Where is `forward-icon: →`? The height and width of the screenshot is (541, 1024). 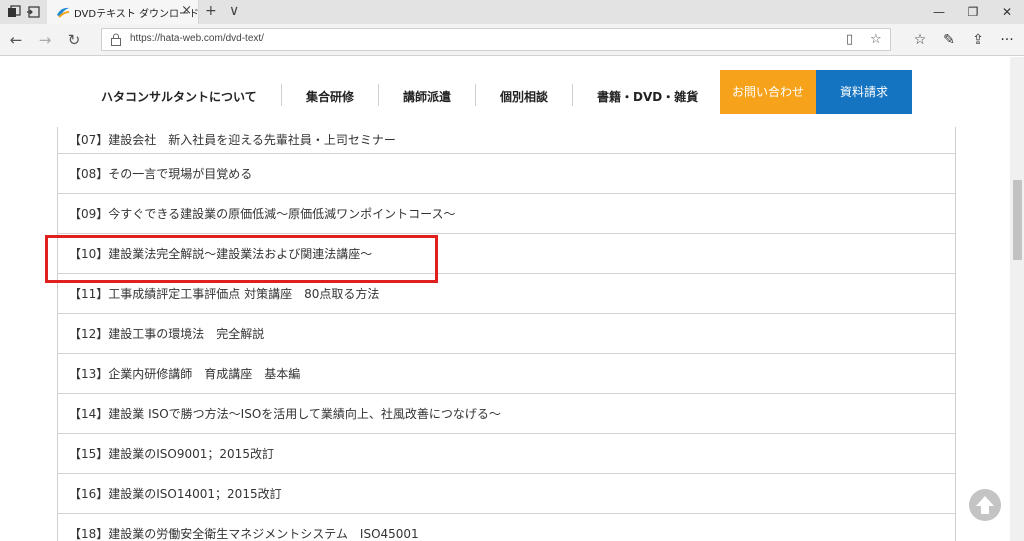 forward-icon: → is located at coordinates (45, 40).